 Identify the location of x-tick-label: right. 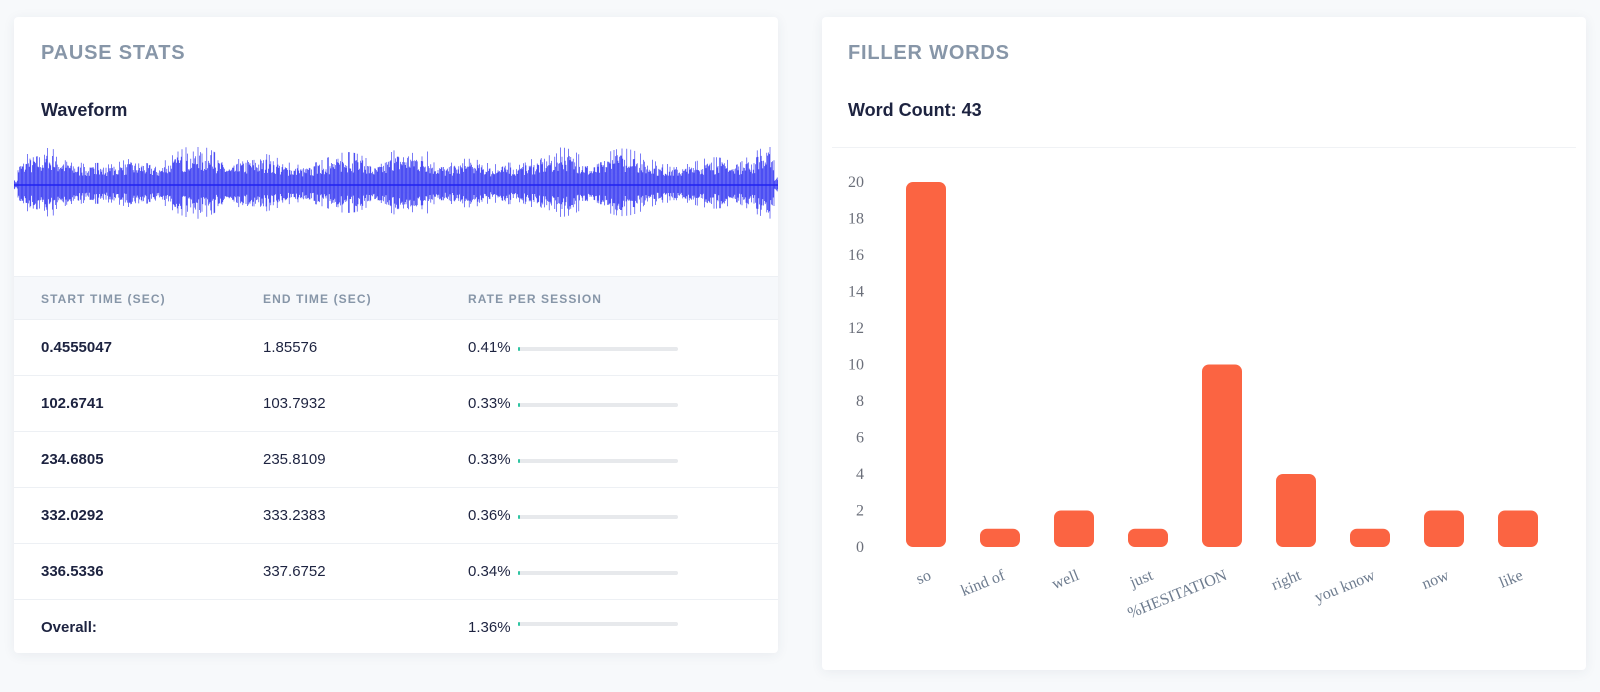
(1286, 580).